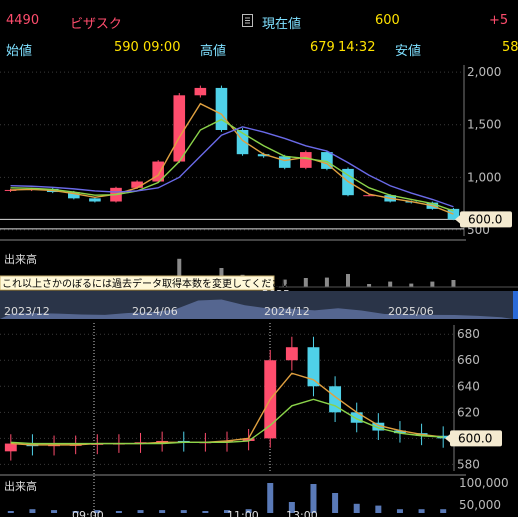  What do you see at coordinates (162, 511) in the screenshot?
I see `intraday-volume-bar-13:00` at bounding box center [162, 511].